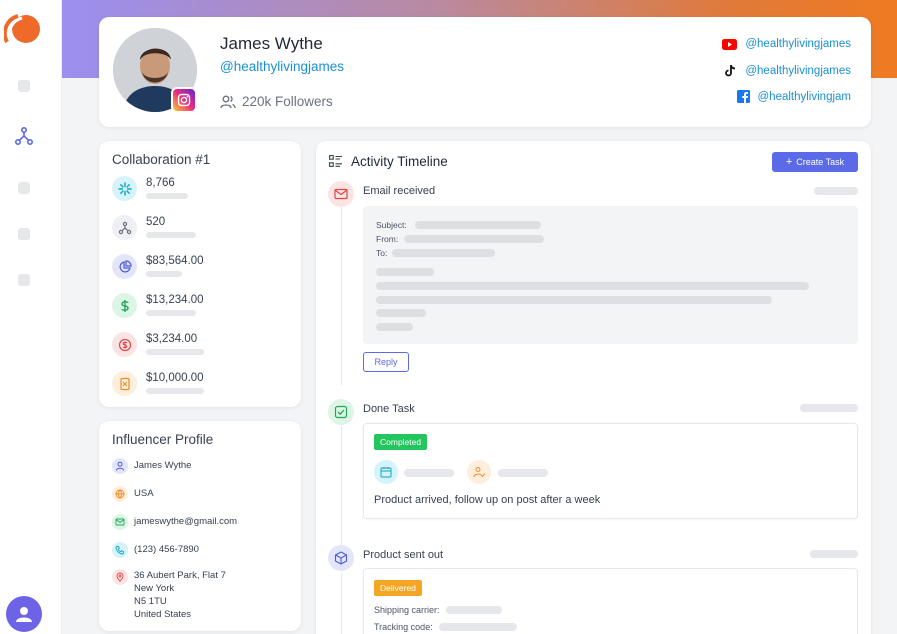 The width and height of the screenshot is (897, 634). Describe the element at coordinates (287, 101) in the screenshot. I see `followers-text: 220k Followers` at that location.